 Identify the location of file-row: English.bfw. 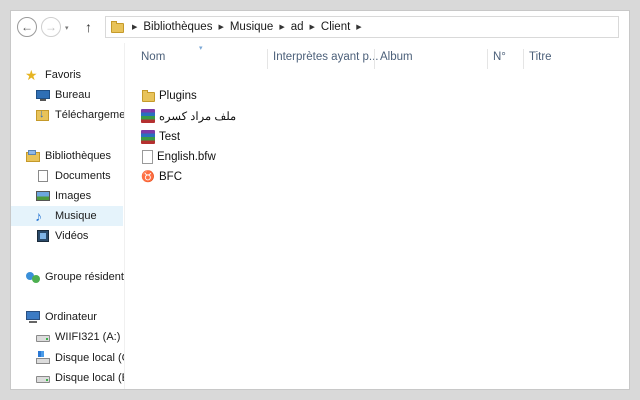
(178, 157).